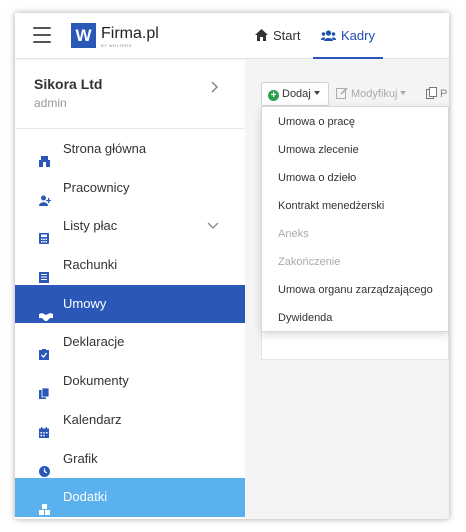 This screenshot has width=466, height=532. I want to click on sidebar-item-kalendarz: Kalendarz, so click(130, 420).